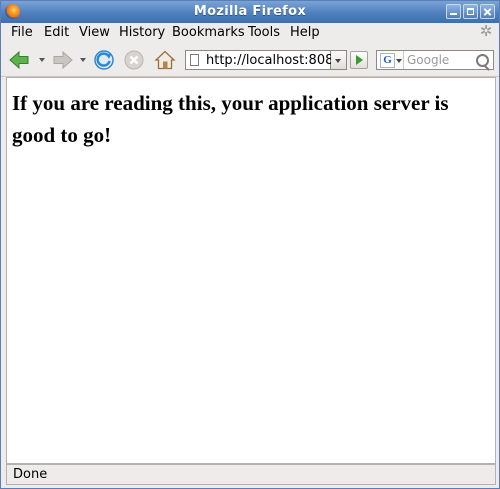 Image resolution: width=500 pixels, height=489 pixels. Describe the element at coordinates (251, 474) in the screenshot. I see `status-bar: Done` at that location.